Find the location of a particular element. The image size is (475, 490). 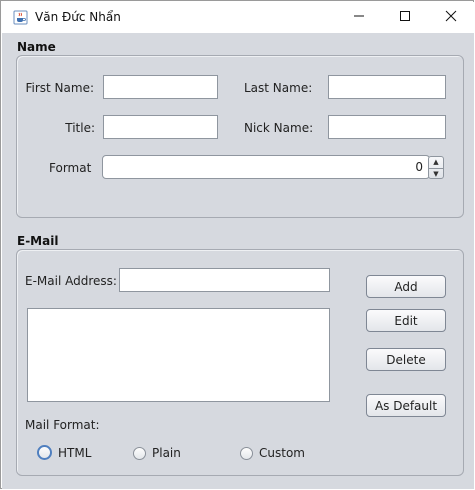

last-name-field is located at coordinates (387, 87).